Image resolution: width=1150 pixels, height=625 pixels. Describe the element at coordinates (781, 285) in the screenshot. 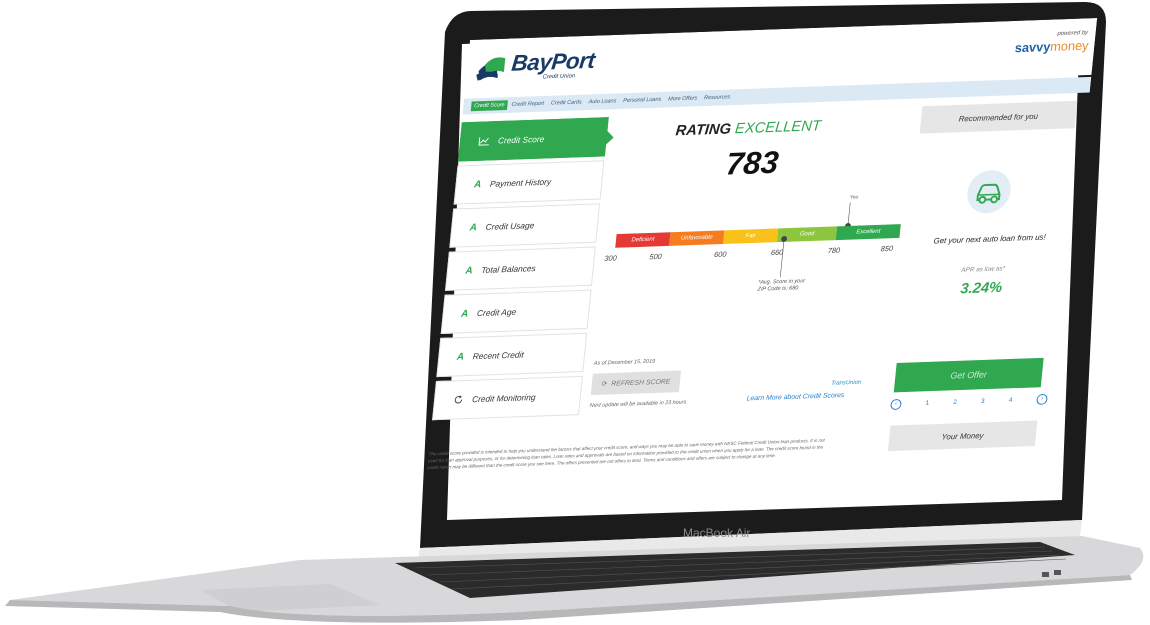

I see `avg-zip-score: *Avg. Score in your ZIP Code is: 680` at that location.